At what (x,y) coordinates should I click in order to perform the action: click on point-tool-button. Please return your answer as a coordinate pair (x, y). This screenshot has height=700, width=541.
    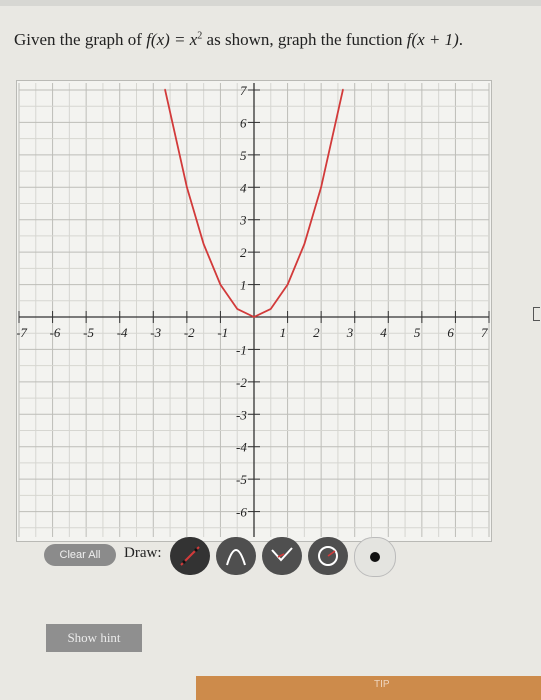
    Looking at the image, I should click on (375, 557).